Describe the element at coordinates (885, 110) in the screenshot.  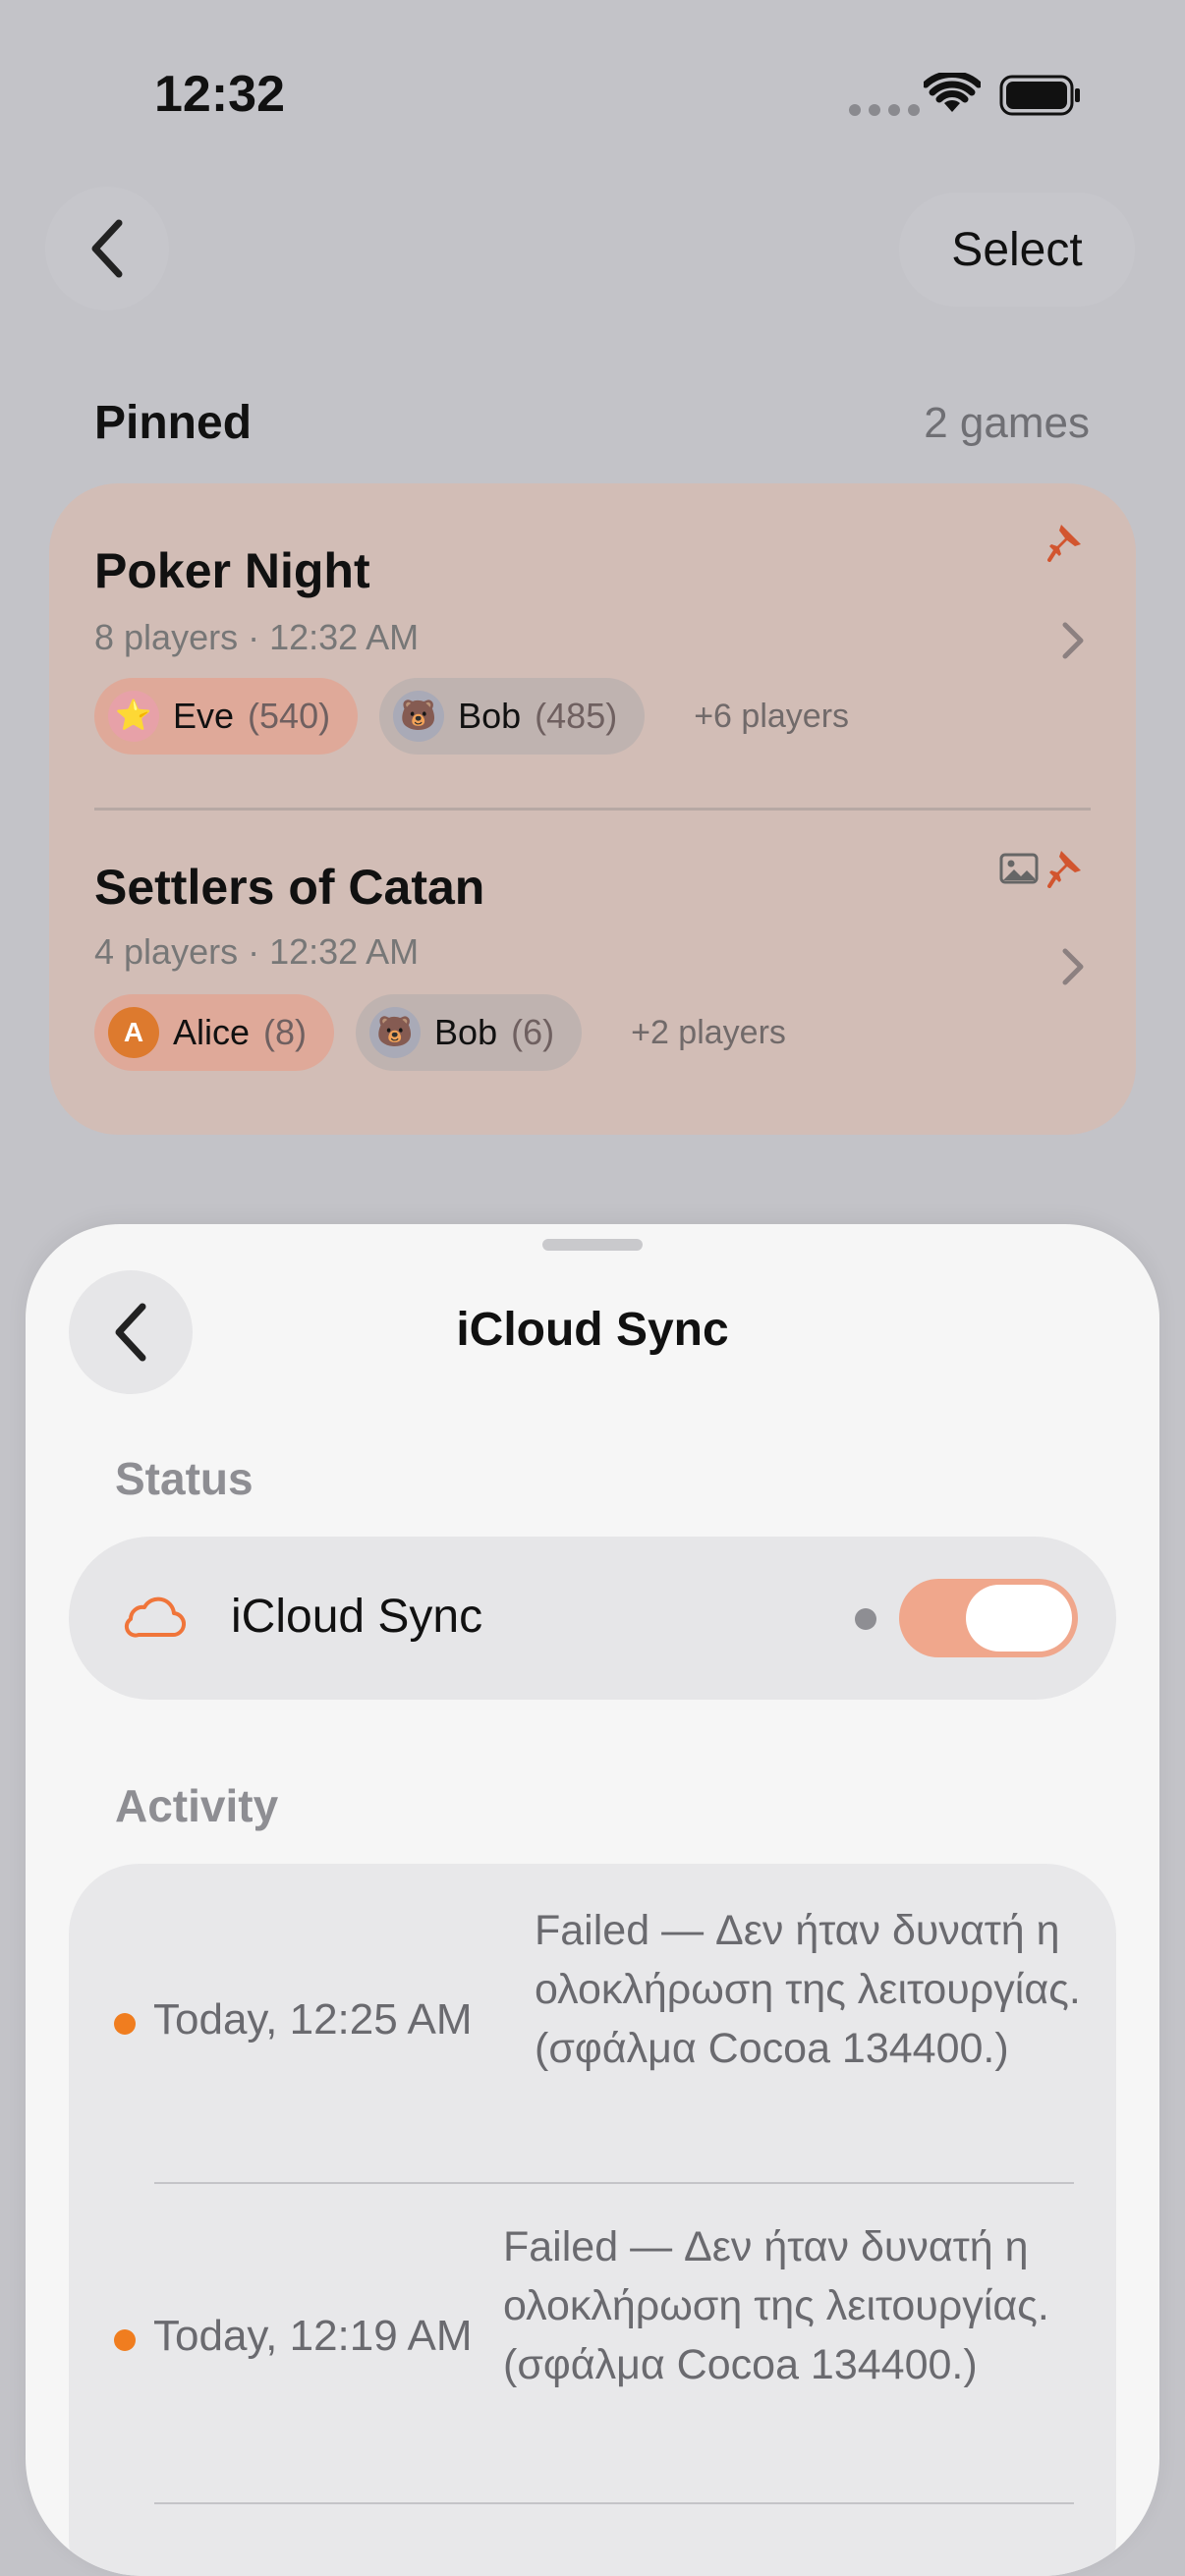
I see `signal-dots-icon` at that location.